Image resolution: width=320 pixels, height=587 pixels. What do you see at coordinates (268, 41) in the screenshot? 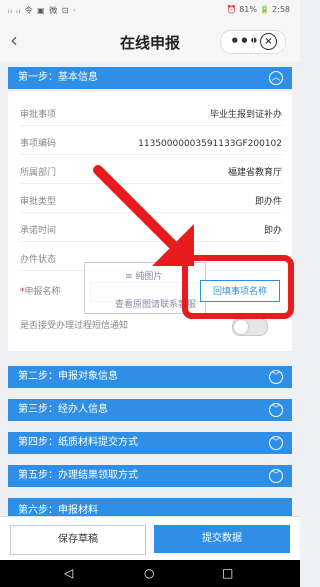
I see `close-icon: ×` at bounding box center [268, 41].